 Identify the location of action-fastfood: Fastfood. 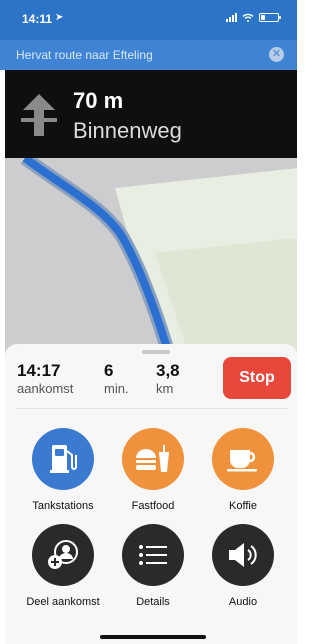
(153, 470).